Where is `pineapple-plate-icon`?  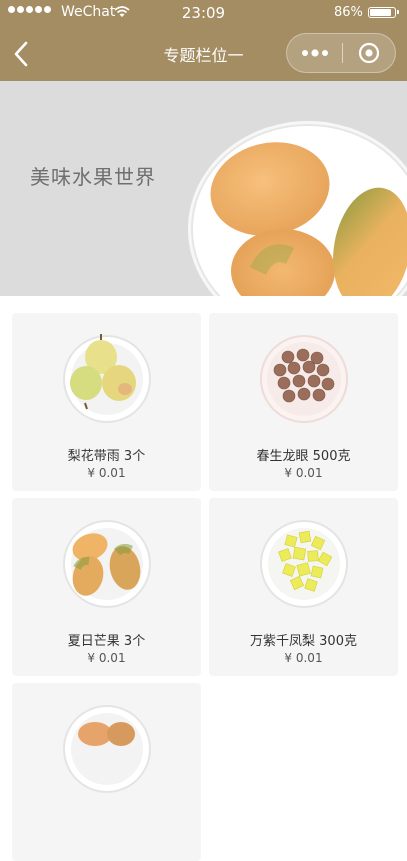
pineapple-plate-icon is located at coordinates (304, 564).